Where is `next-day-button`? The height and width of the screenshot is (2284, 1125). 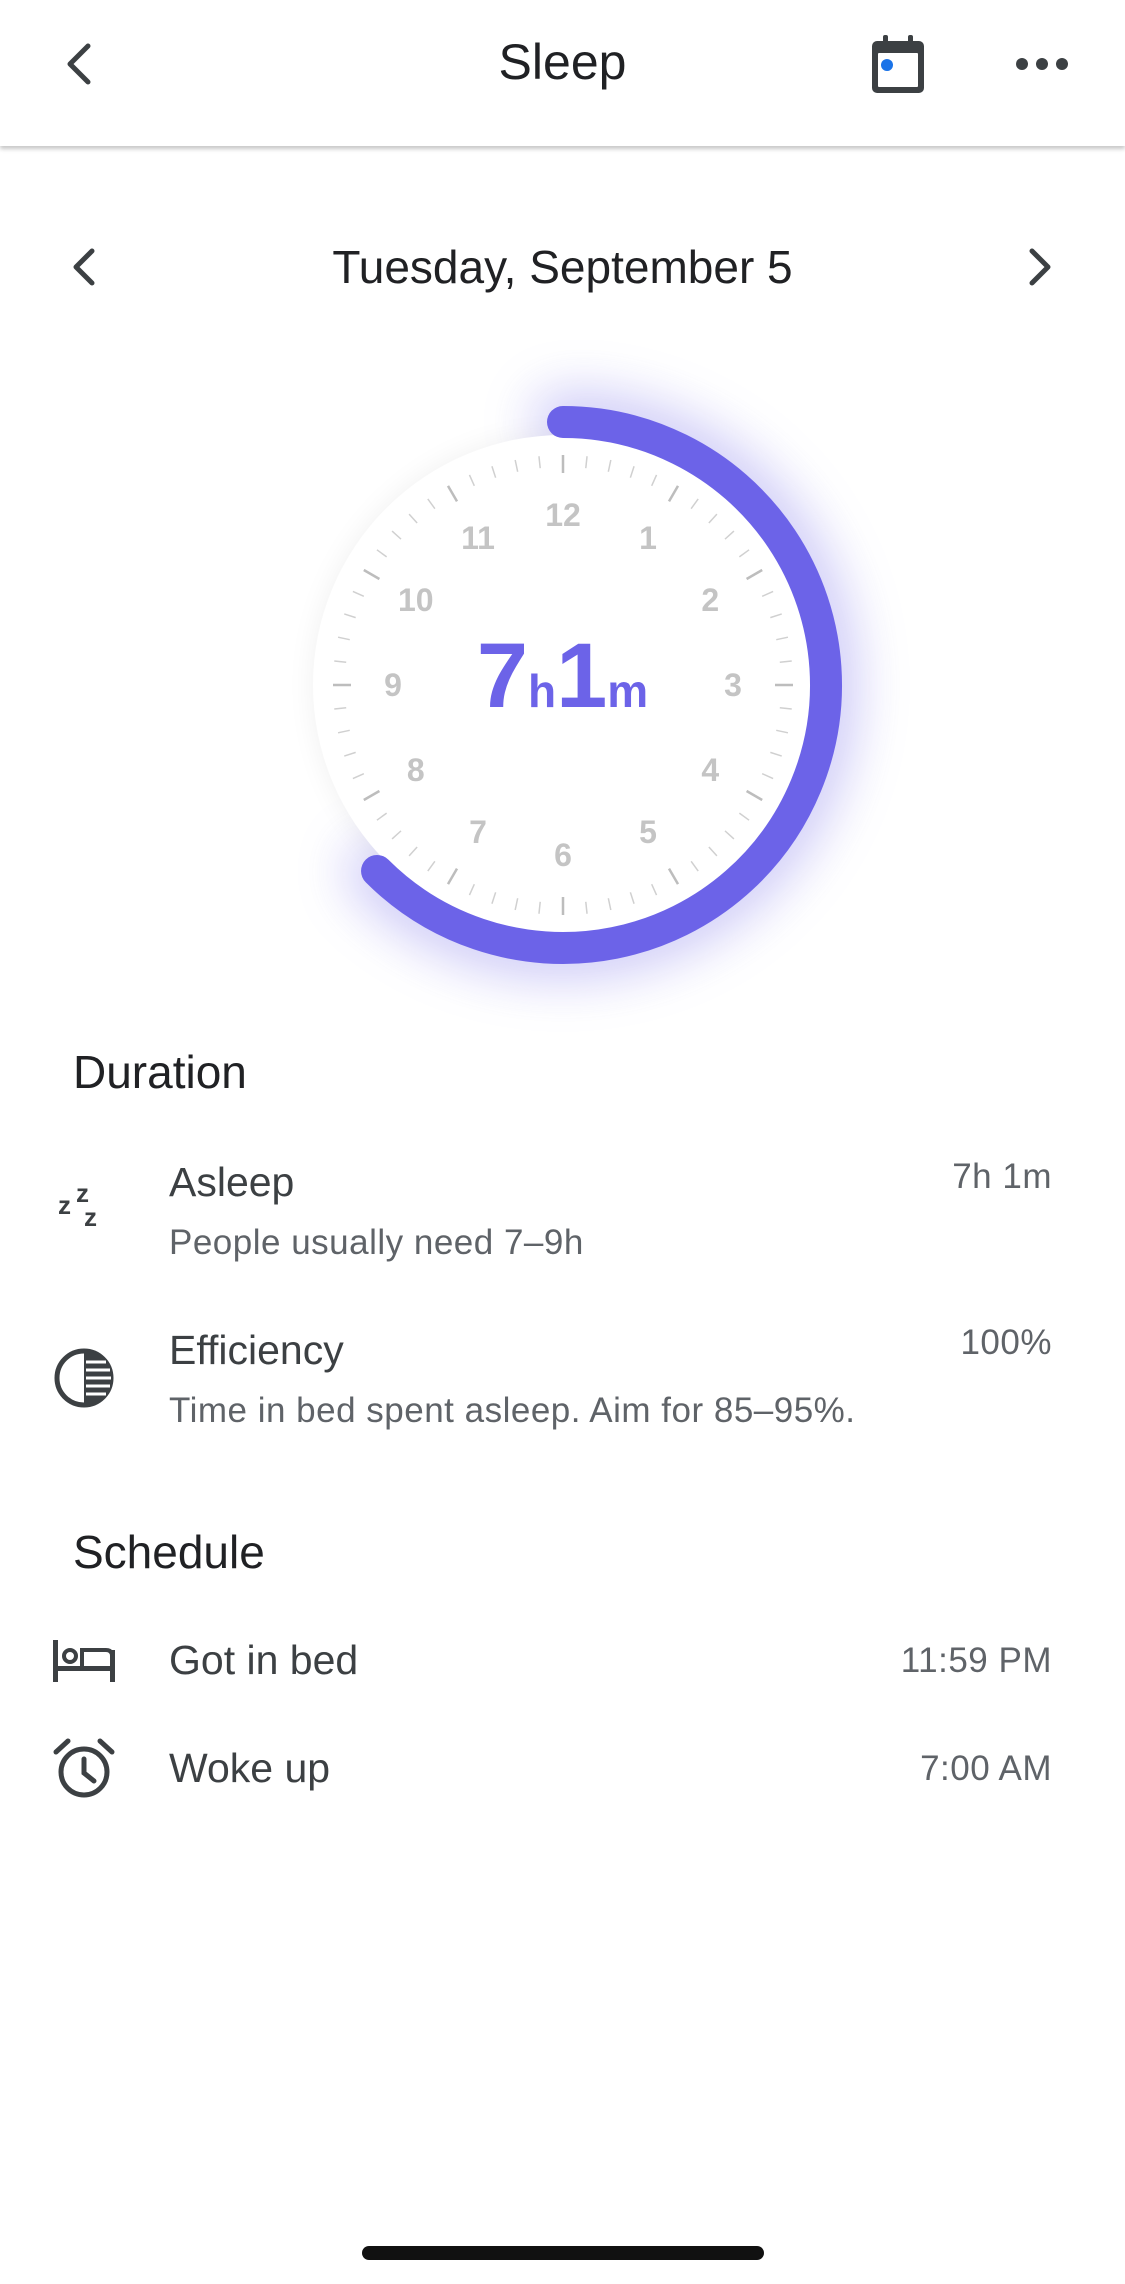
next-day-button is located at coordinates (1040, 267).